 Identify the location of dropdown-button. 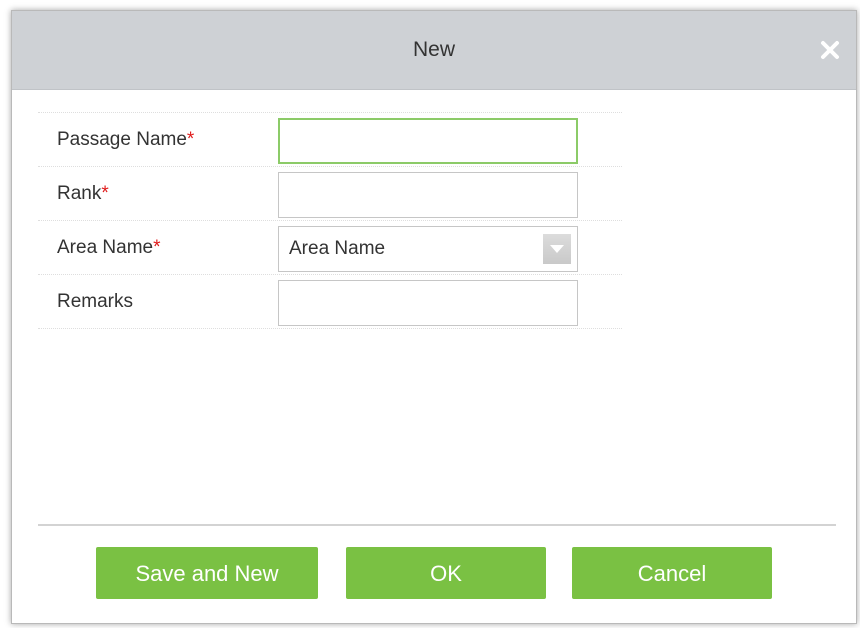
(557, 249).